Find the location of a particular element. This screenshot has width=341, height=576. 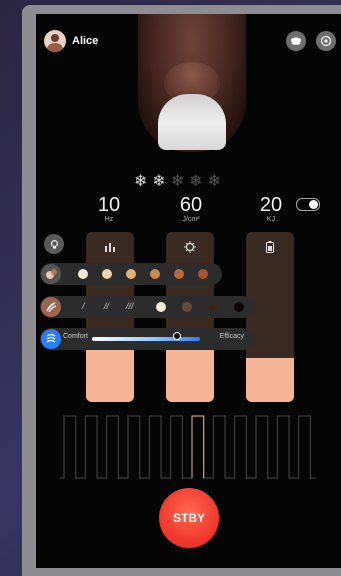

cooling-level: ❄ ❄ ❄ ❄ ❄ is located at coordinates (177, 182).